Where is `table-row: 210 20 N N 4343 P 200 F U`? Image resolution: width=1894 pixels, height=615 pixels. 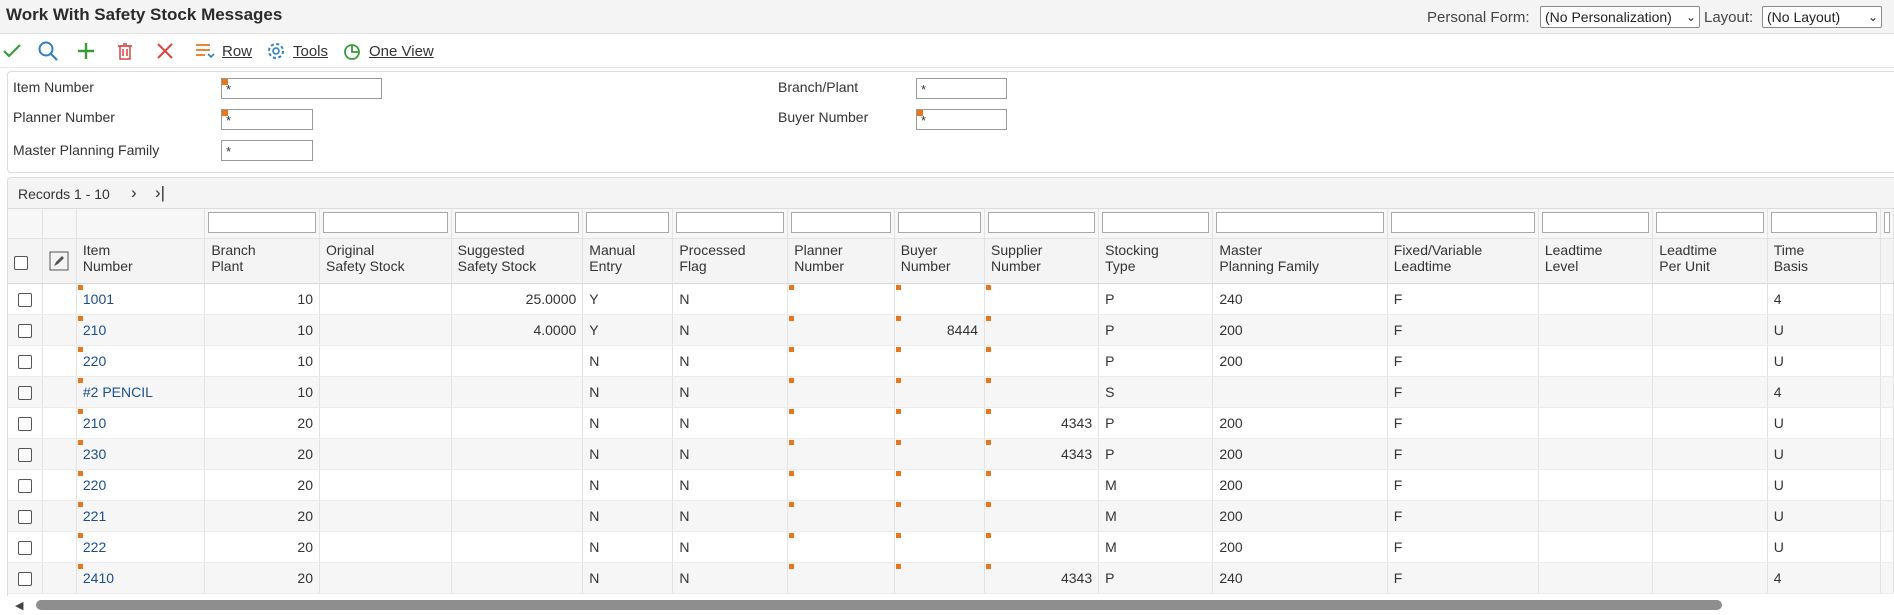
table-row: 210 20 N N 4343 P 200 F U is located at coordinates (951, 423).